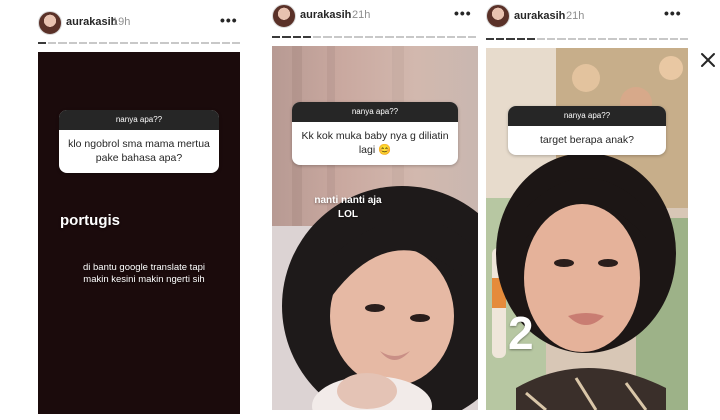  I want to click on answer-text: nanti nanti aja LOL, so click(348, 207).